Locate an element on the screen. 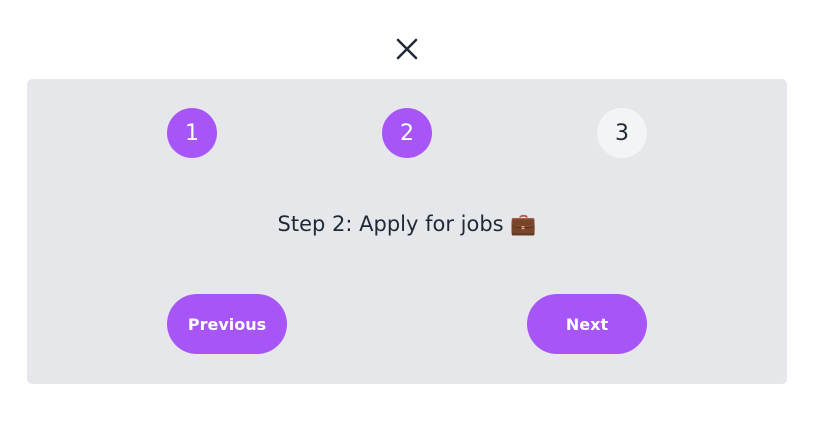 This screenshot has width=828, height=424. next-button: Next is located at coordinates (587, 324).